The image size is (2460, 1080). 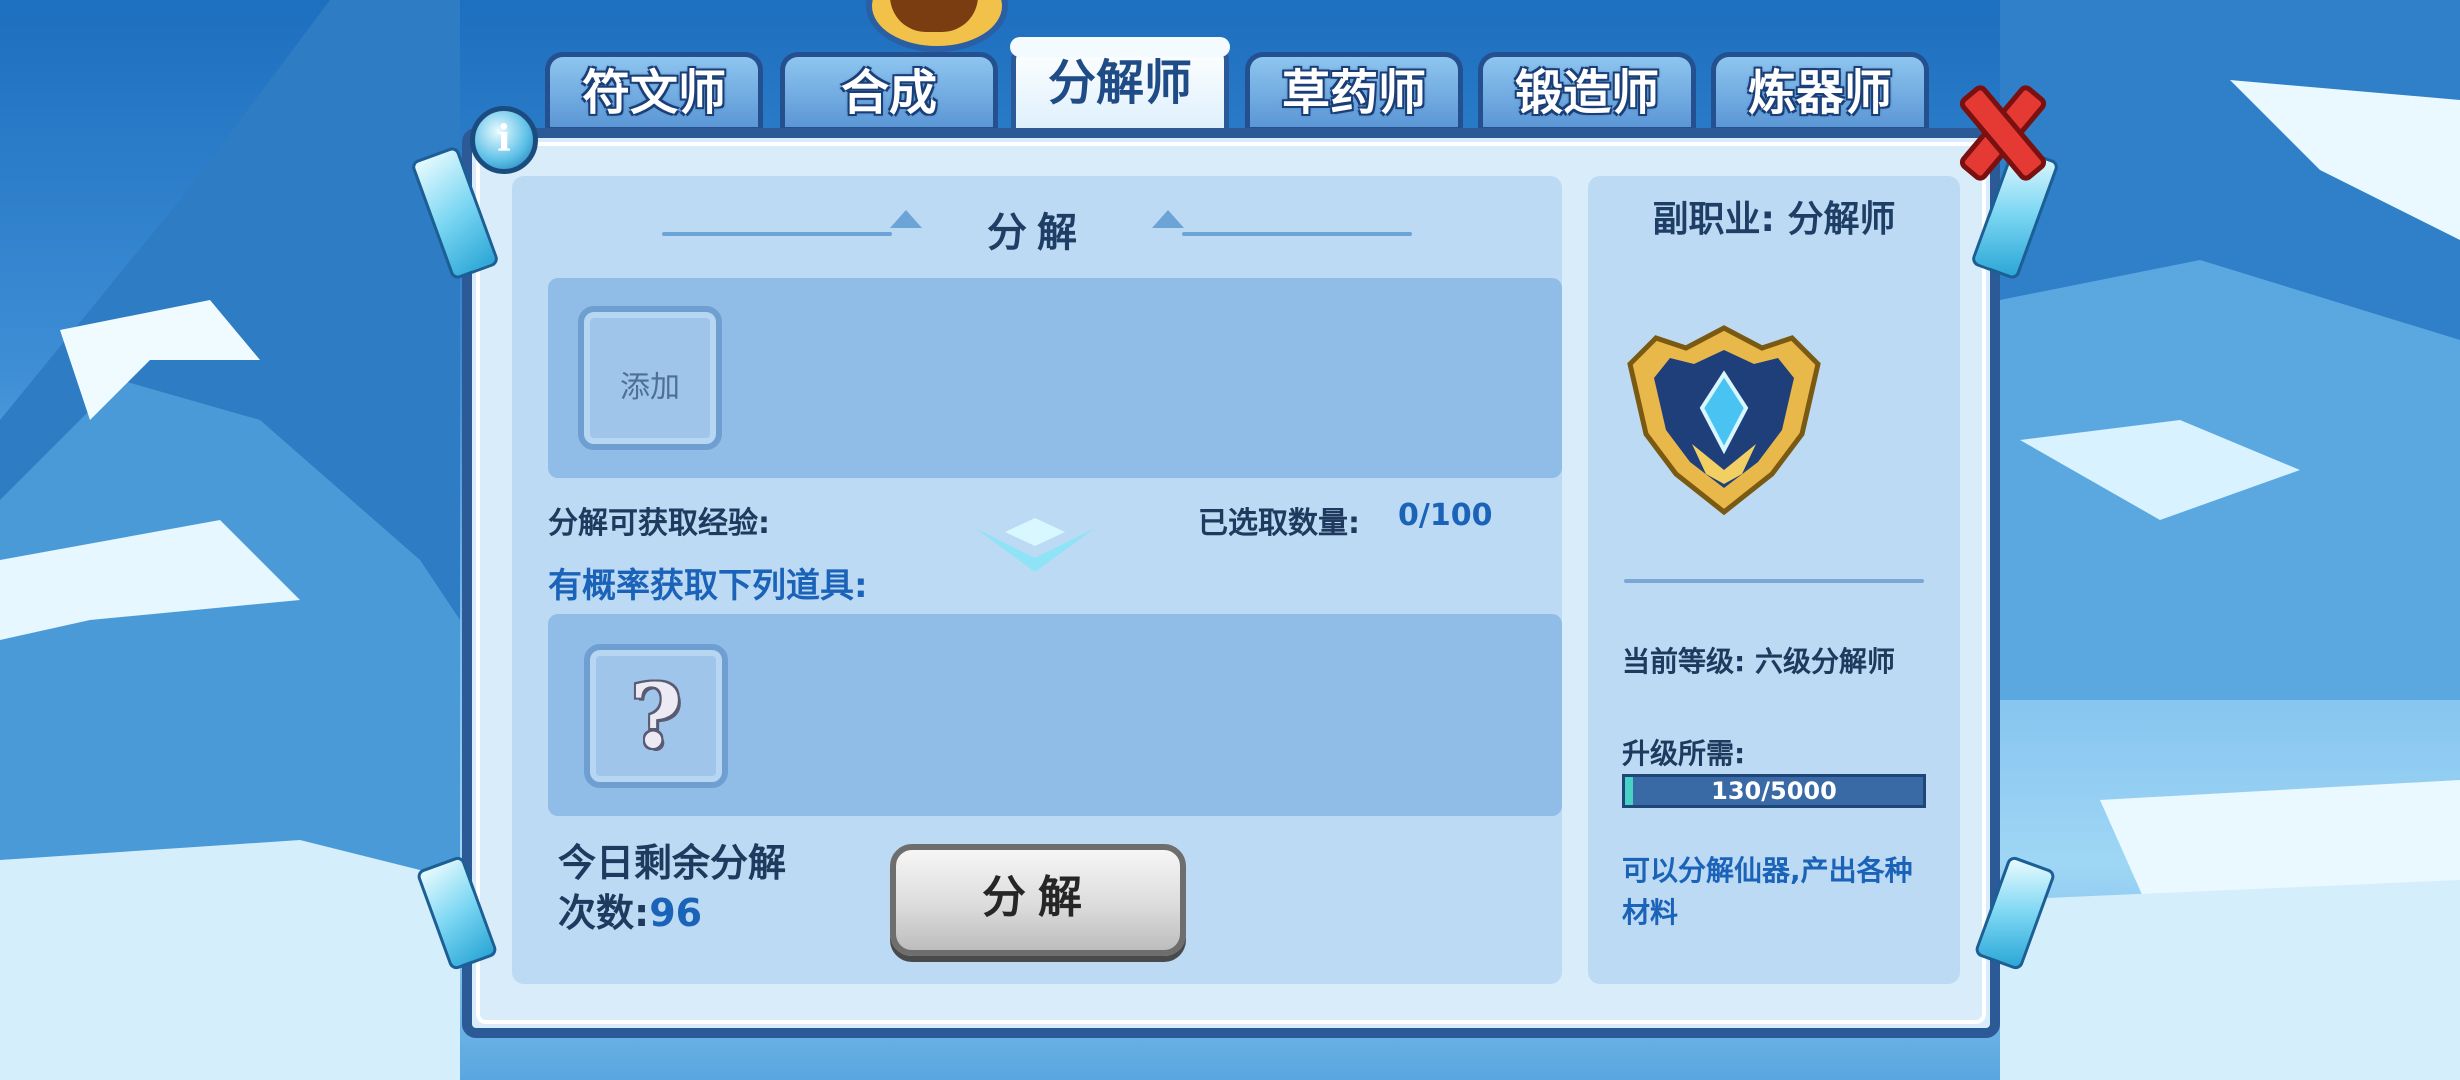 I want to click on profession-title: 副职业: 分解师, so click(x=1774, y=219).